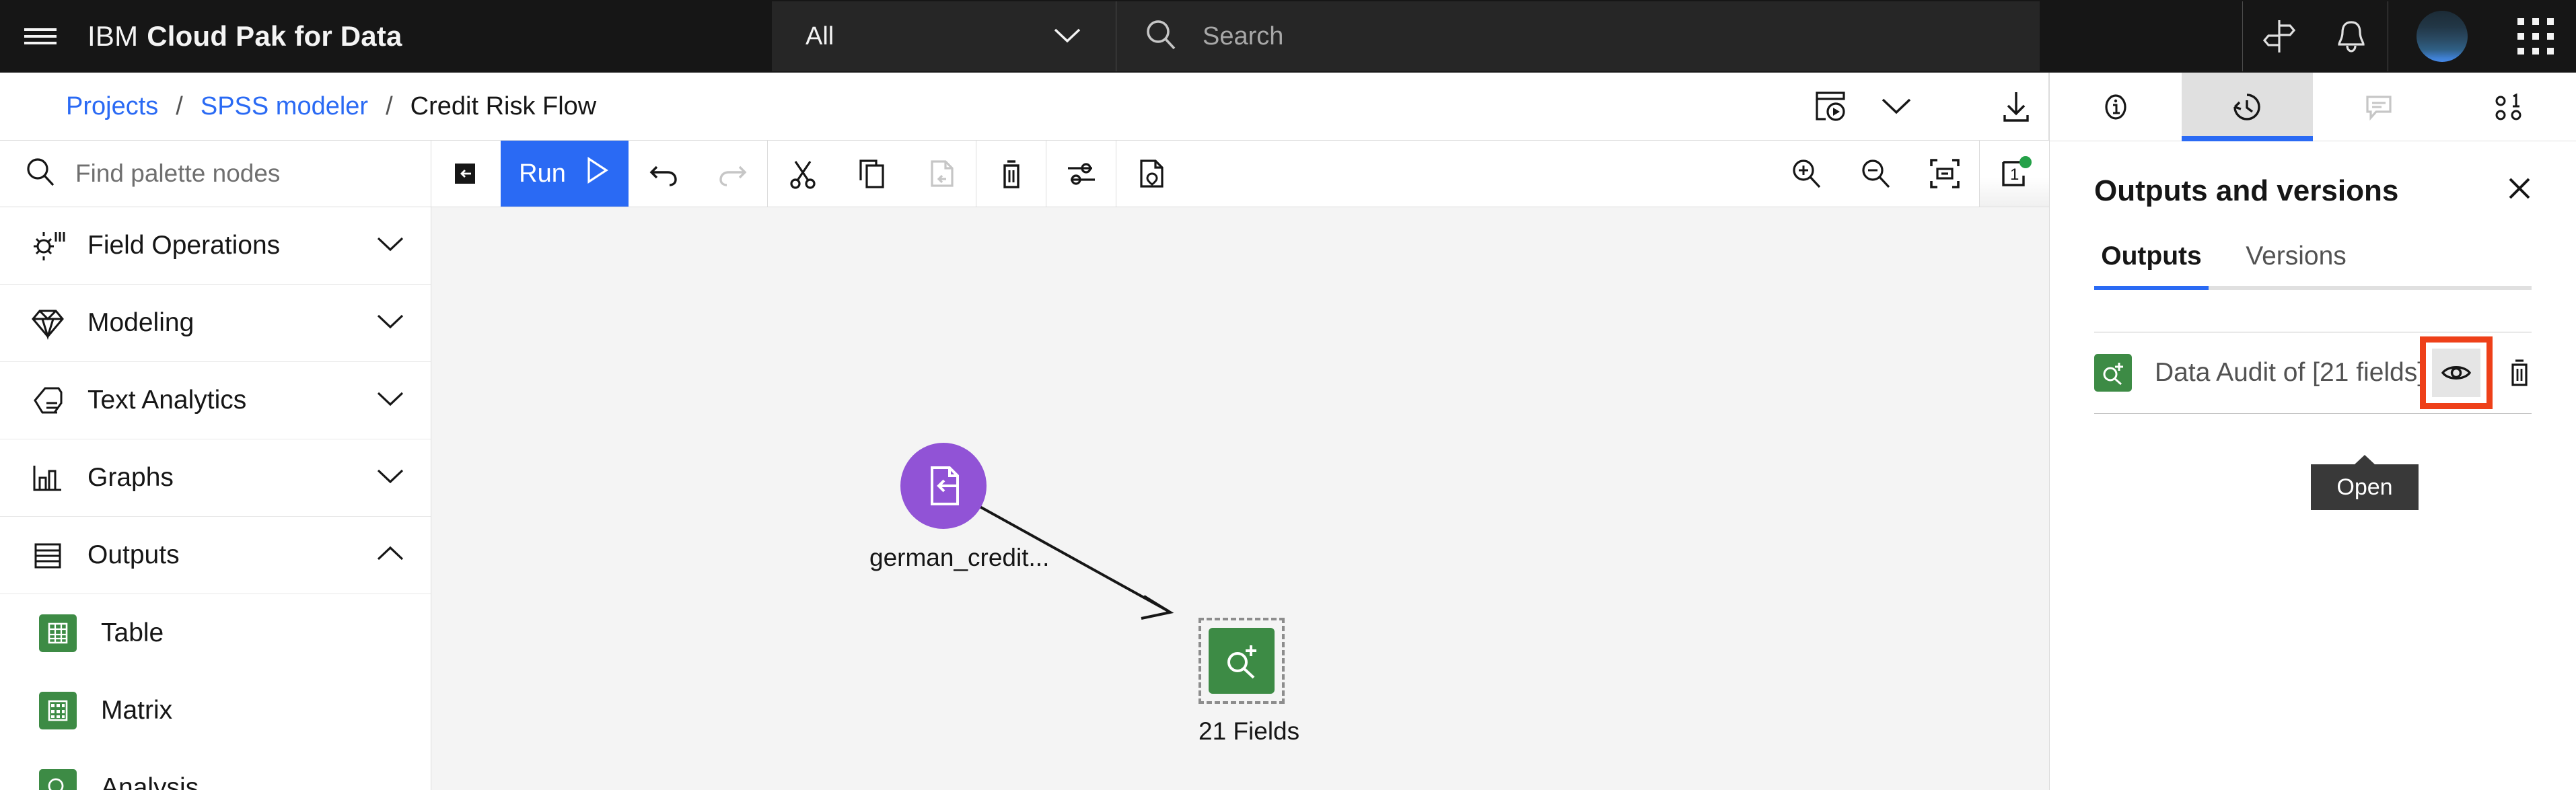 This screenshot has height=790, width=2576. Describe the element at coordinates (943, 486) in the screenshot. I see `data-import-icon` at that location.